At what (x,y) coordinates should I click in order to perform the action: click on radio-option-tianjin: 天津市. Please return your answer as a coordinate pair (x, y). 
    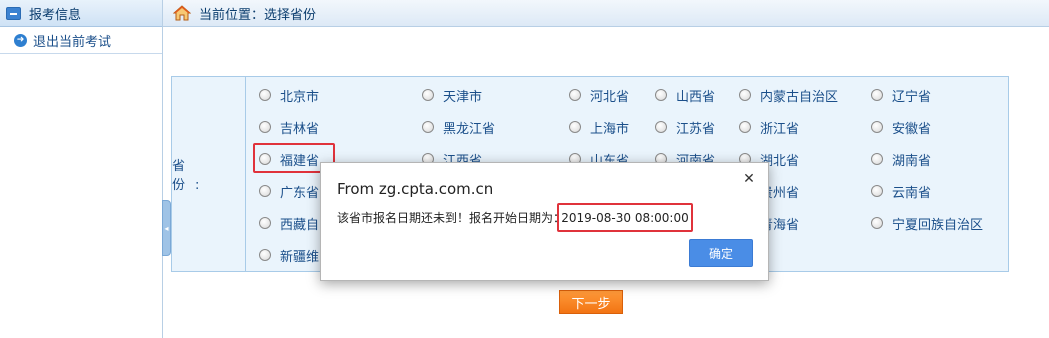
    Looking at the image, I should click on (452, 95).